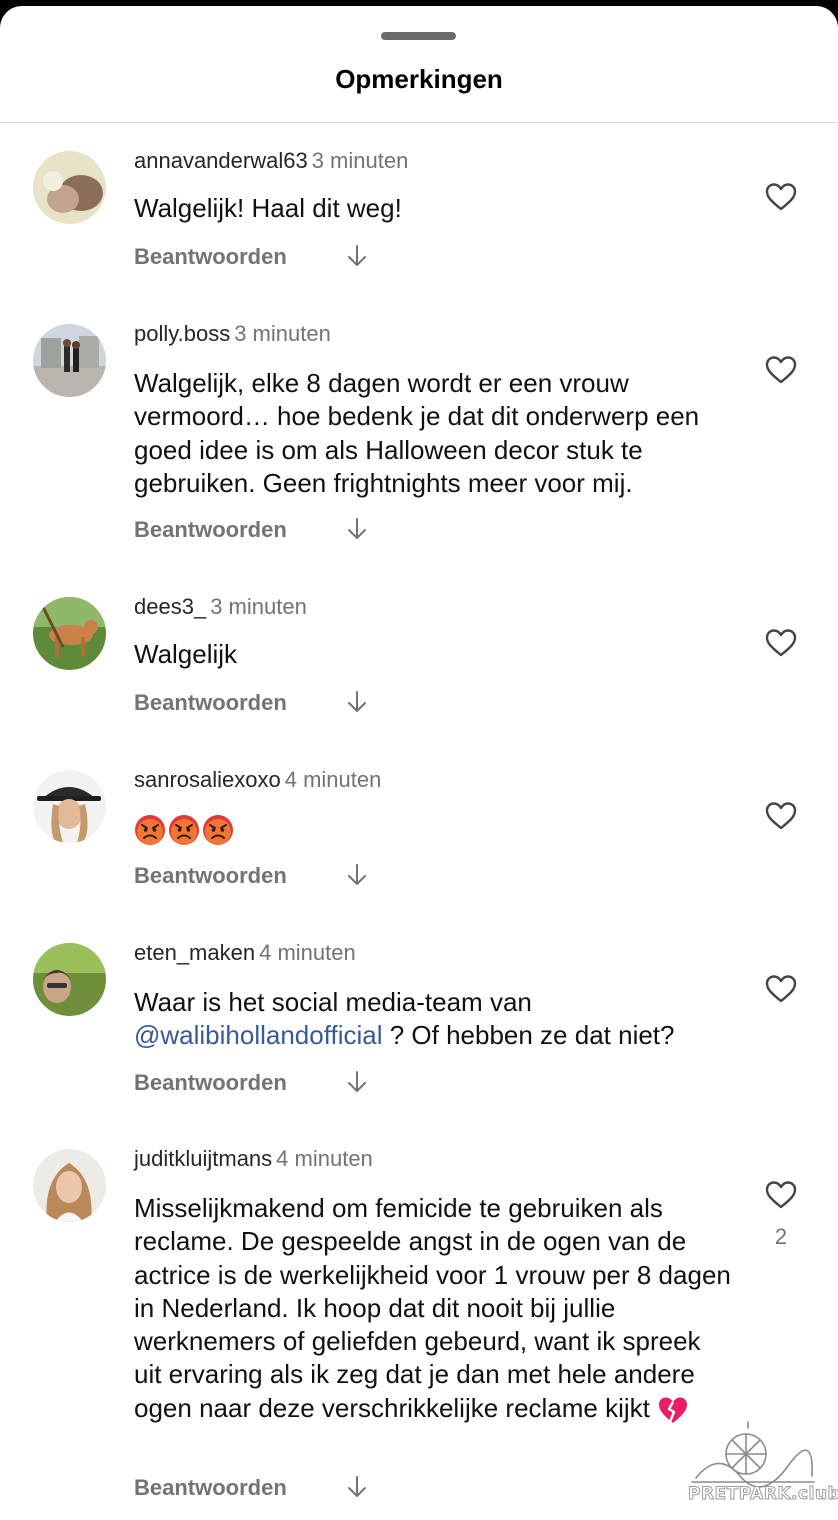 The height and width of the screenshot is (1520, 838). Describe the element at coordinates (763, 1494) in the screenshot. I see `watermark-text: PRETPARK.club` at that location.